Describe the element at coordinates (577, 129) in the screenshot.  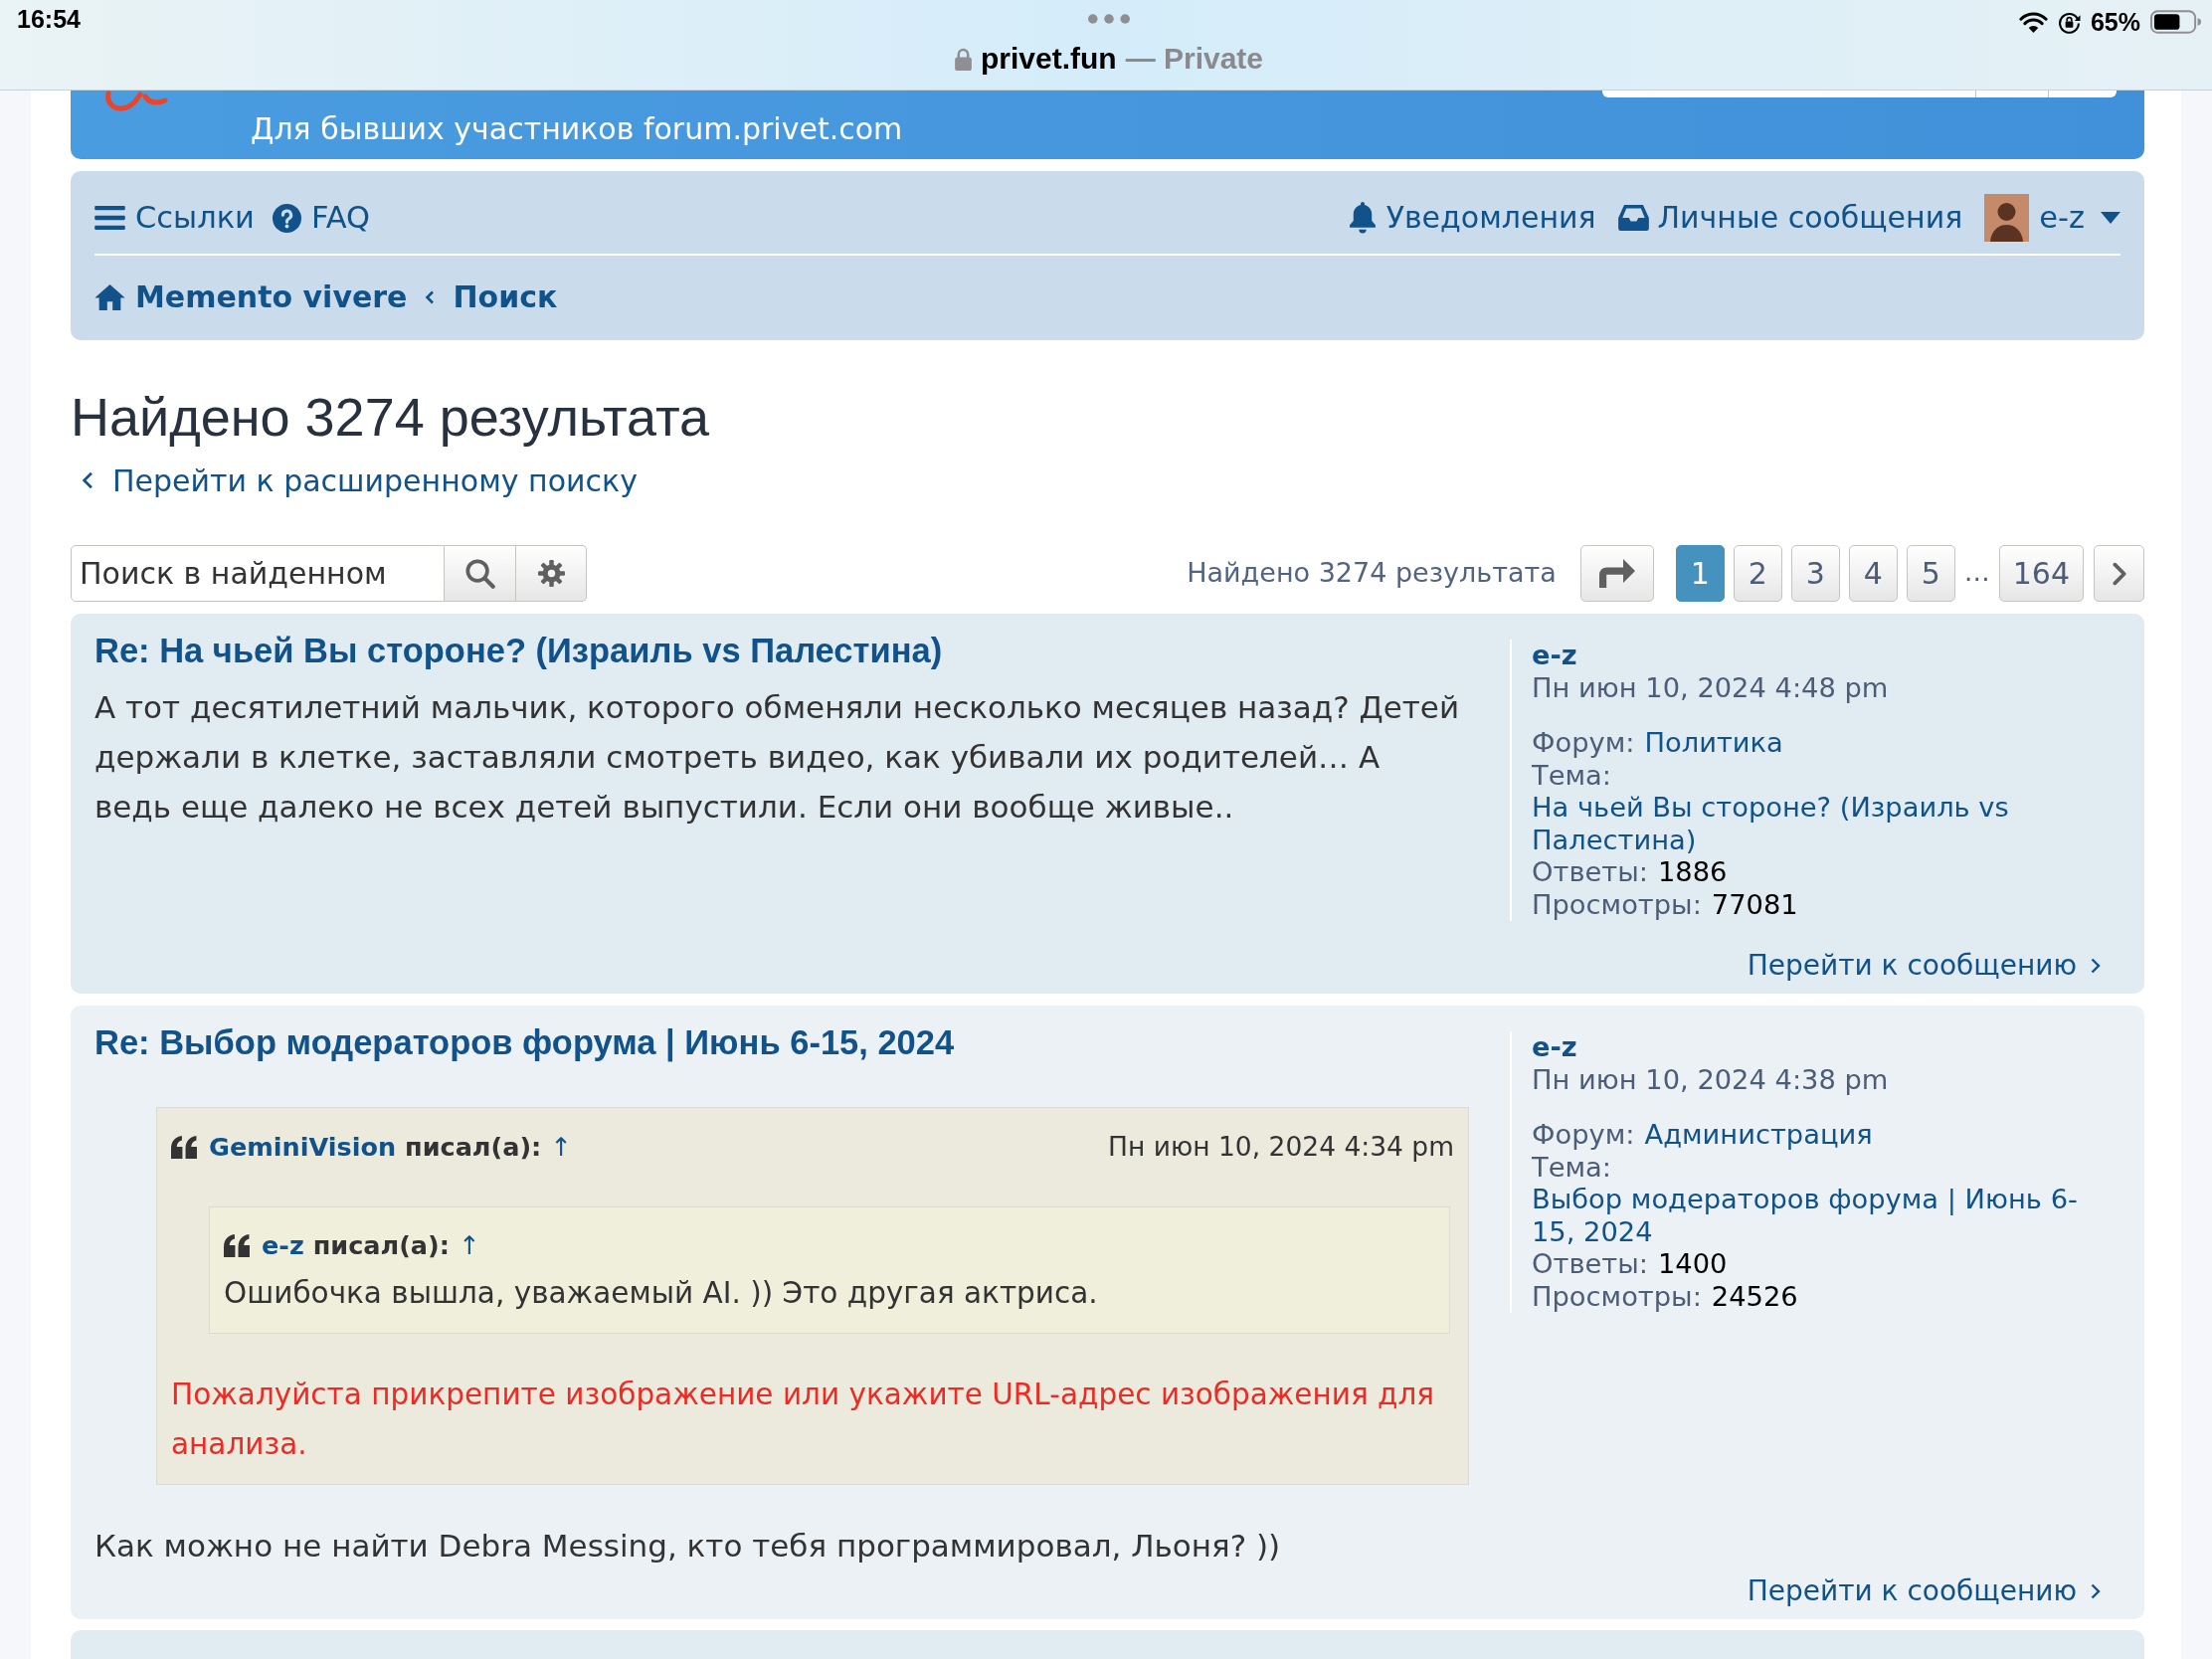
I see `header-tagline: Для бывших участников forum.privet.com` at that location.